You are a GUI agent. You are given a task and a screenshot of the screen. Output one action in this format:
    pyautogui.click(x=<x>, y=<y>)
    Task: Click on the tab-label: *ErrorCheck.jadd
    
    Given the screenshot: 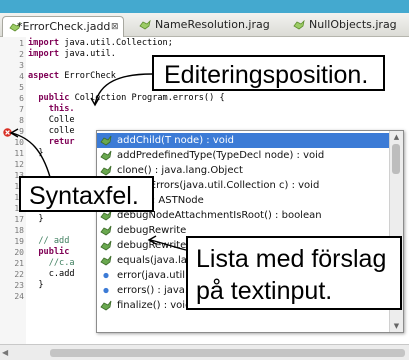 What is the action you would take?
    pyautogui.click(x=64, y=26)
    